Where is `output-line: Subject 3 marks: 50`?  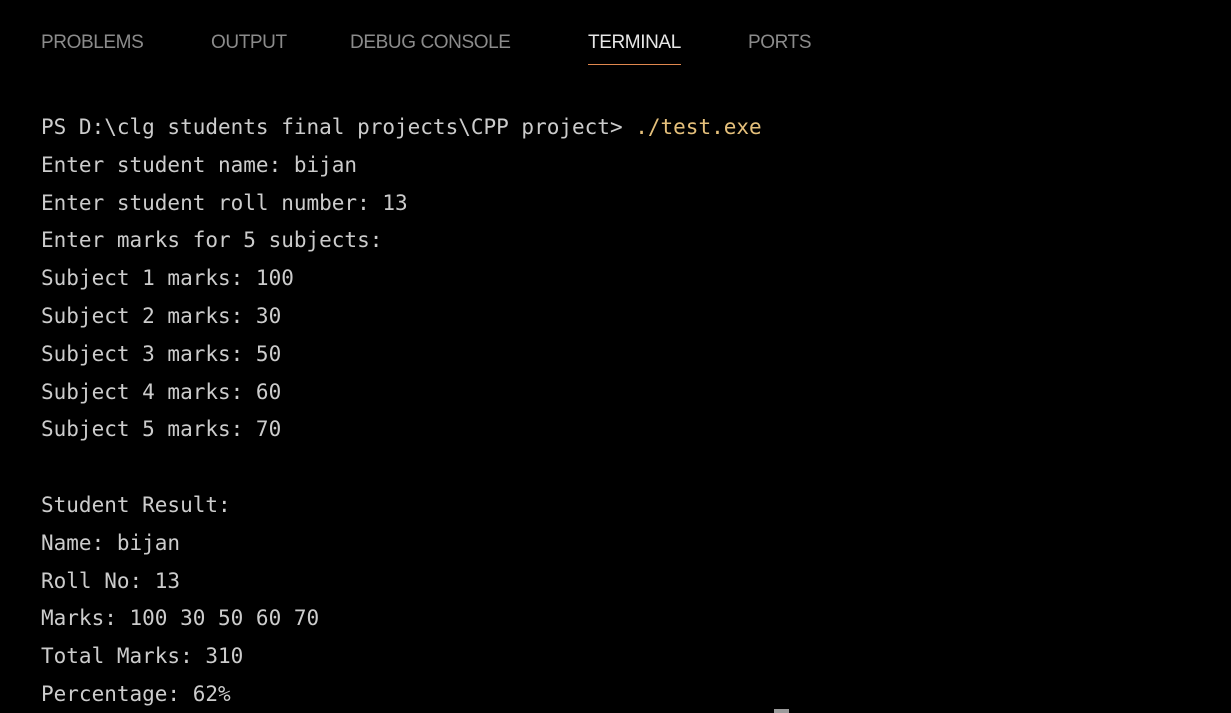
output-line: Subject 3 marks: 50 is located at coordinates (161, 353).